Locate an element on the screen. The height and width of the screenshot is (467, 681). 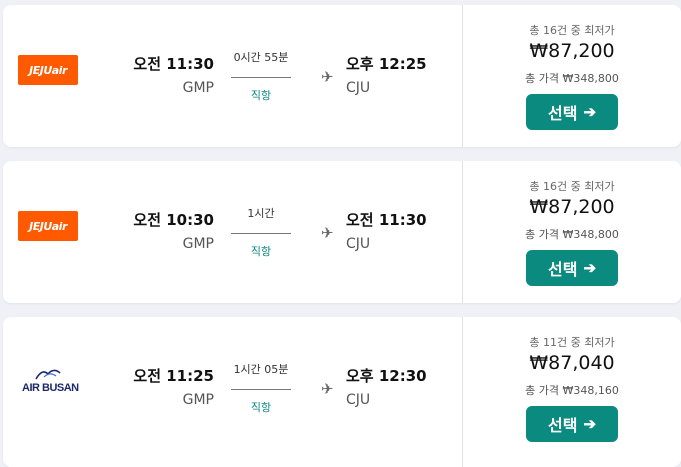
arrival-time: 오후 12:30 is located at coordinates (386, 376).